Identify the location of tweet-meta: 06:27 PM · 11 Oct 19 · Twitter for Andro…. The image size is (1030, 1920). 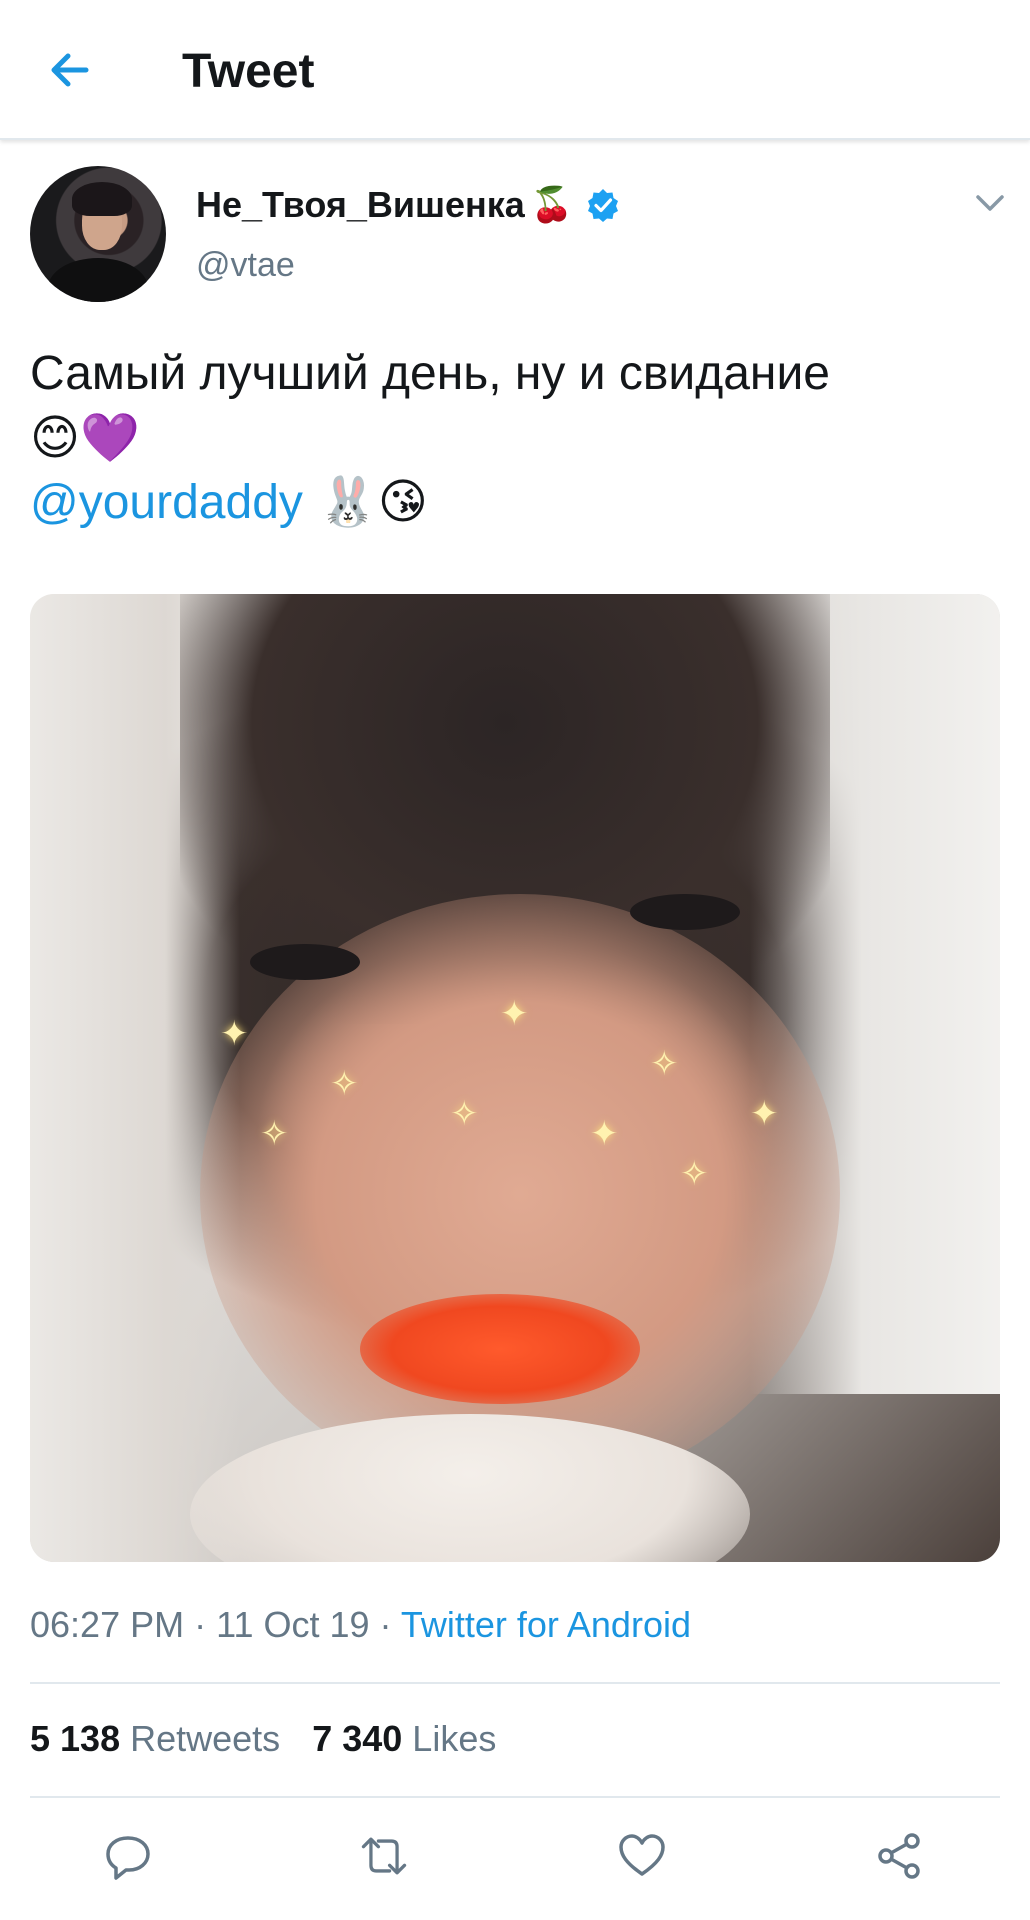
(360, 1624).